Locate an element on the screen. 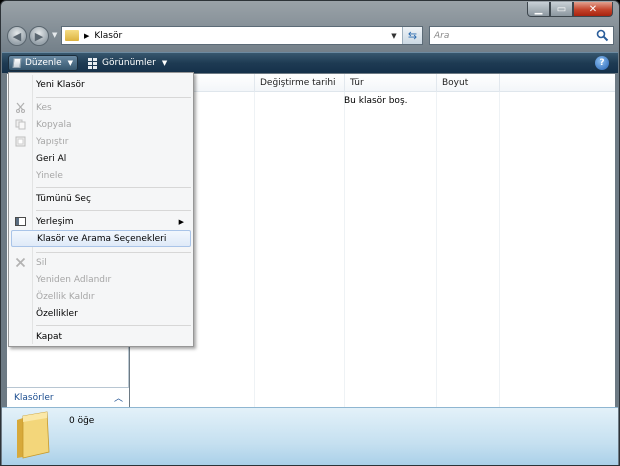 The height and width of the screenshot is (466, 620). menu-item-label: Kopyala is located at coordinates (54, 124).